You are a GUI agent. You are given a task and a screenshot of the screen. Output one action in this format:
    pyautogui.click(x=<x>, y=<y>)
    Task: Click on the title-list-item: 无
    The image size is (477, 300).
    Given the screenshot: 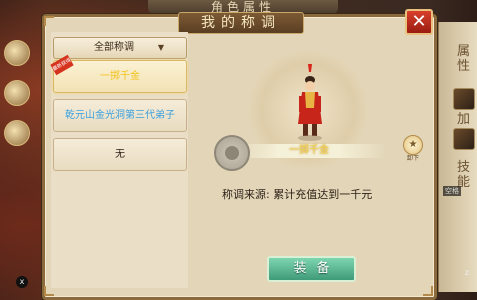 What is the action you would take?
    pyautogui.click(x=120, y=154)
    